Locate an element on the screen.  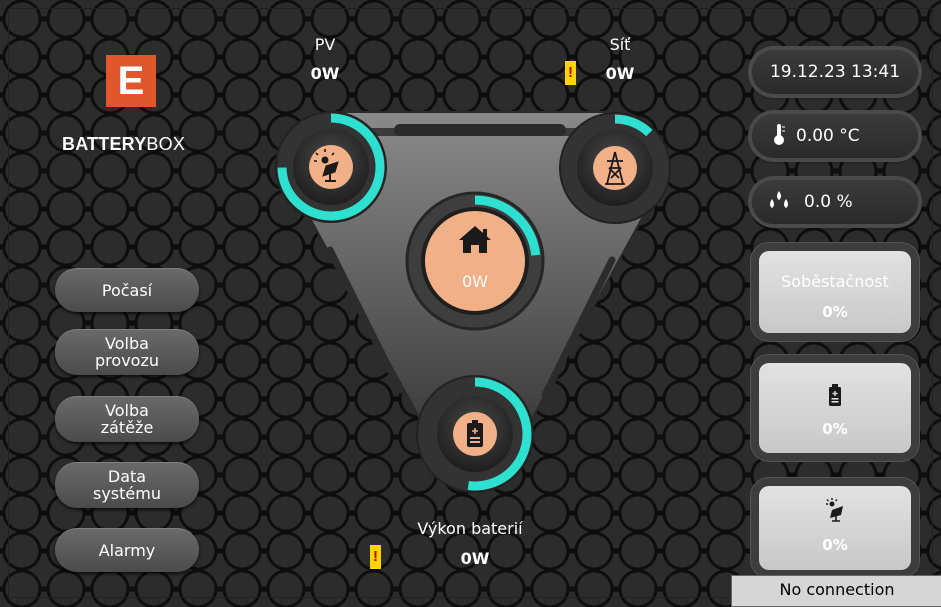
datetime-display: 19.12.23 13:41 is located at coordinates (835, 72).